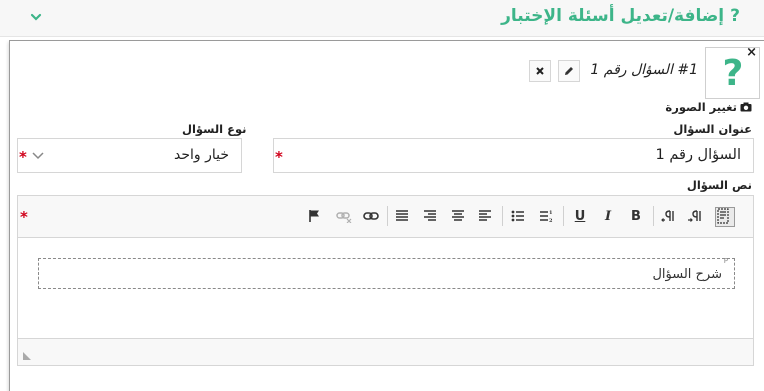  What do you see at coordinates (580, 217) in the screenshot?
I see `underline-button: U` at bounding box center [580, 217].